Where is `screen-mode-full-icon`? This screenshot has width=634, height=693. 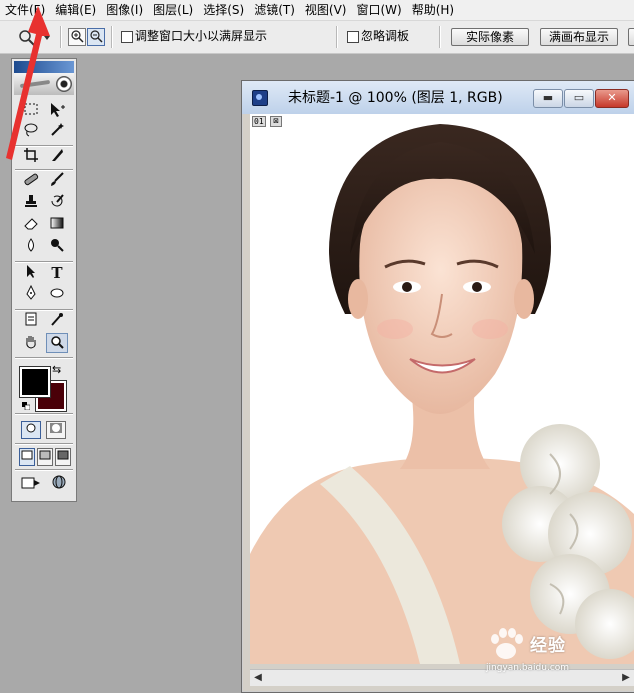
screen-mode-full-icon is located at coordinates (63, 455).